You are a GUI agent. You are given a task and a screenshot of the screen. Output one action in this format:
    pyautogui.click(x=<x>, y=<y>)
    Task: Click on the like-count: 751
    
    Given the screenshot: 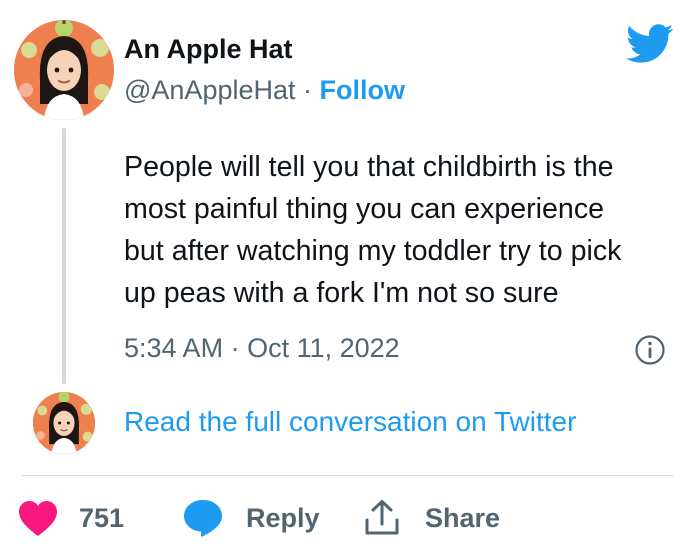 What is the action you would take?
    pyautogui.click(x=101, y=518)
    